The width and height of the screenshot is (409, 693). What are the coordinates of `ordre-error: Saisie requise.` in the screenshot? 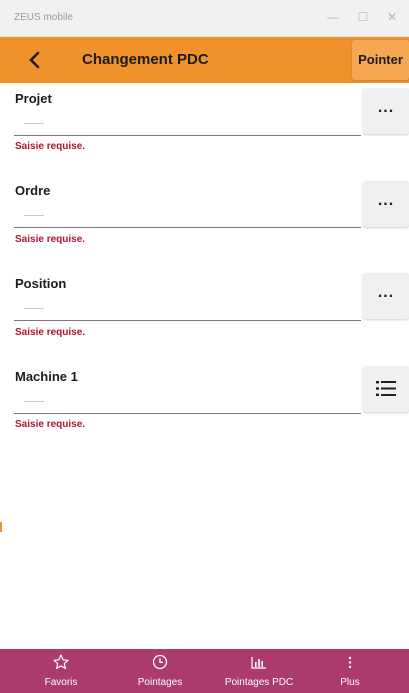 It's located at (50, 239).